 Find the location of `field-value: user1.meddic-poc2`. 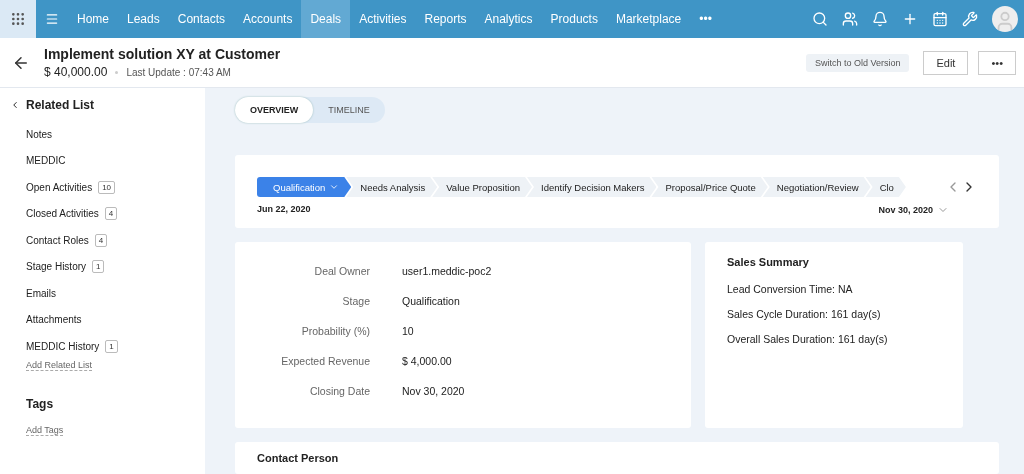

field-value: user1.meddic-poc2 is located at coordinates (447, 271).